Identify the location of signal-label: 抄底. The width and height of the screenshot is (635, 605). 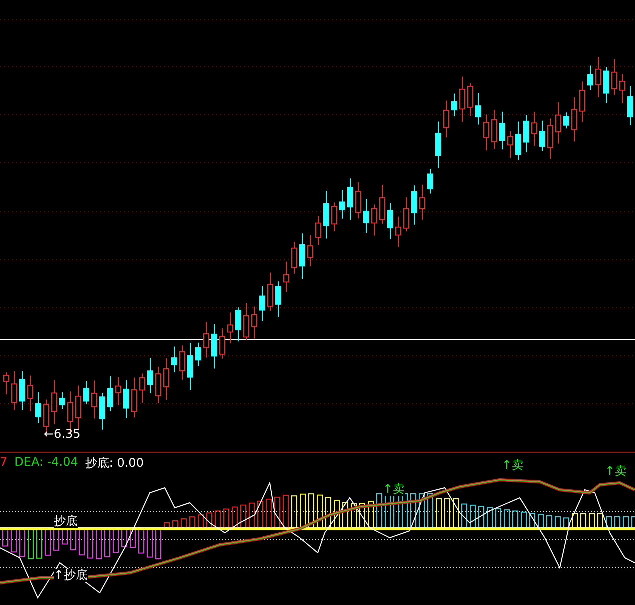
(66, 521).